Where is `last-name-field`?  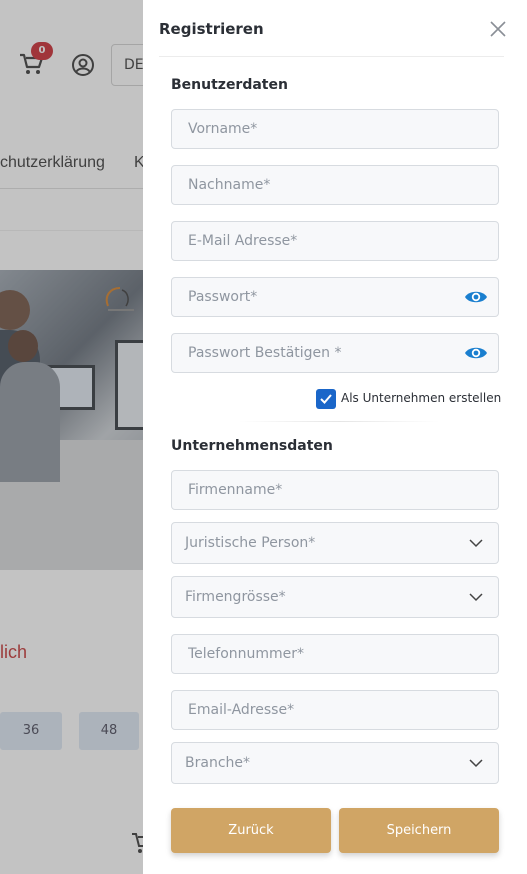
last-name-field is located at coordinates (335, 185).